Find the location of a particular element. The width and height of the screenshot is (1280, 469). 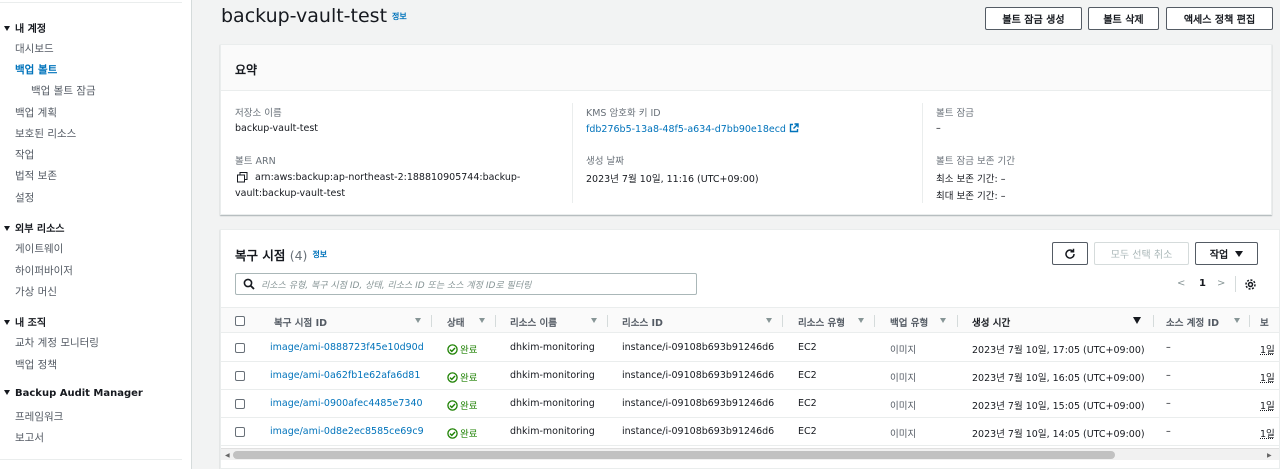

sidebar-item-hypervisors: 하이퍼바이저 is located at coordinates (44, 270).